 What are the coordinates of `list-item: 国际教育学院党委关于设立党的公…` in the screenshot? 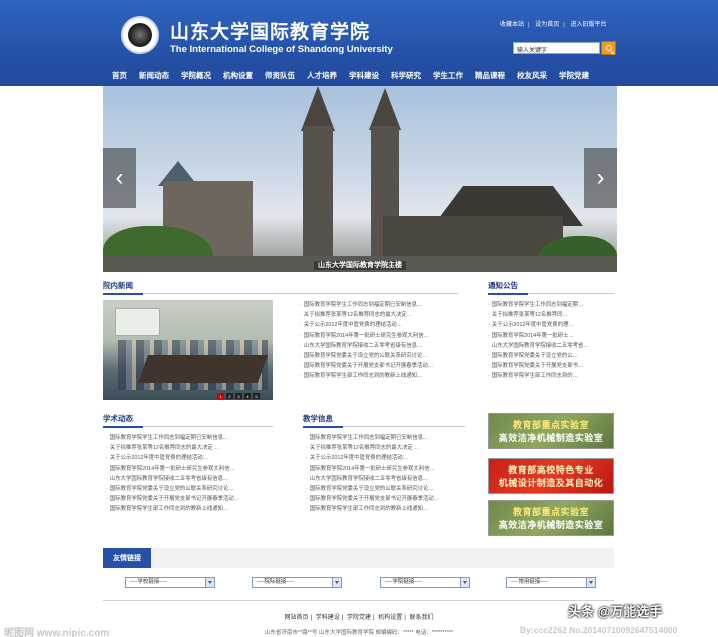 It's located at (551, 356).